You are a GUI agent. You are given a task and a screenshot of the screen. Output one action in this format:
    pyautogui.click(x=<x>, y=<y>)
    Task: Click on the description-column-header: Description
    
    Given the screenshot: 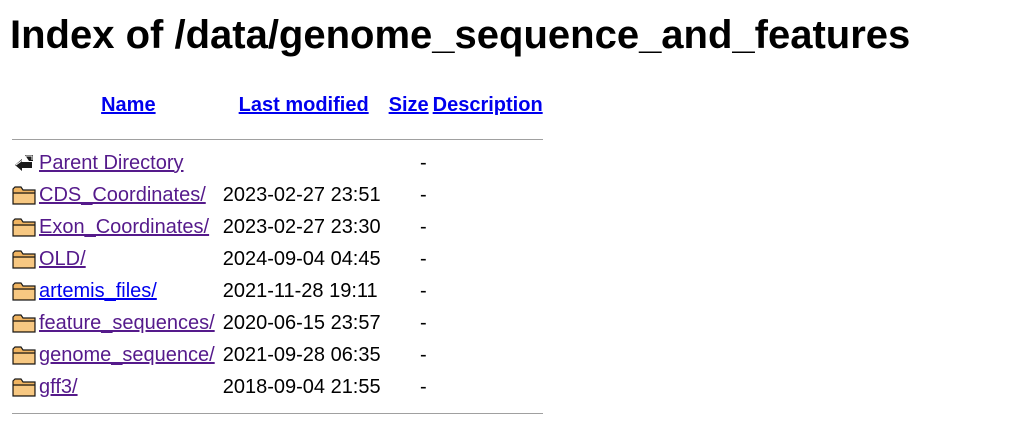 What is the action you would take?
    pyautogui.click(x=488, y=105)
    